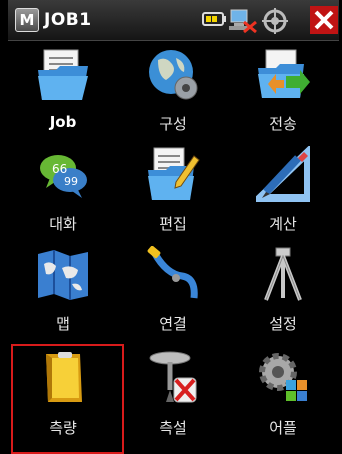 This screenshot has height=454, width=342. What do you see at coordinates (215, 19) in the screenshot?
I see `battery-icon` at bounding box center [215, 19].